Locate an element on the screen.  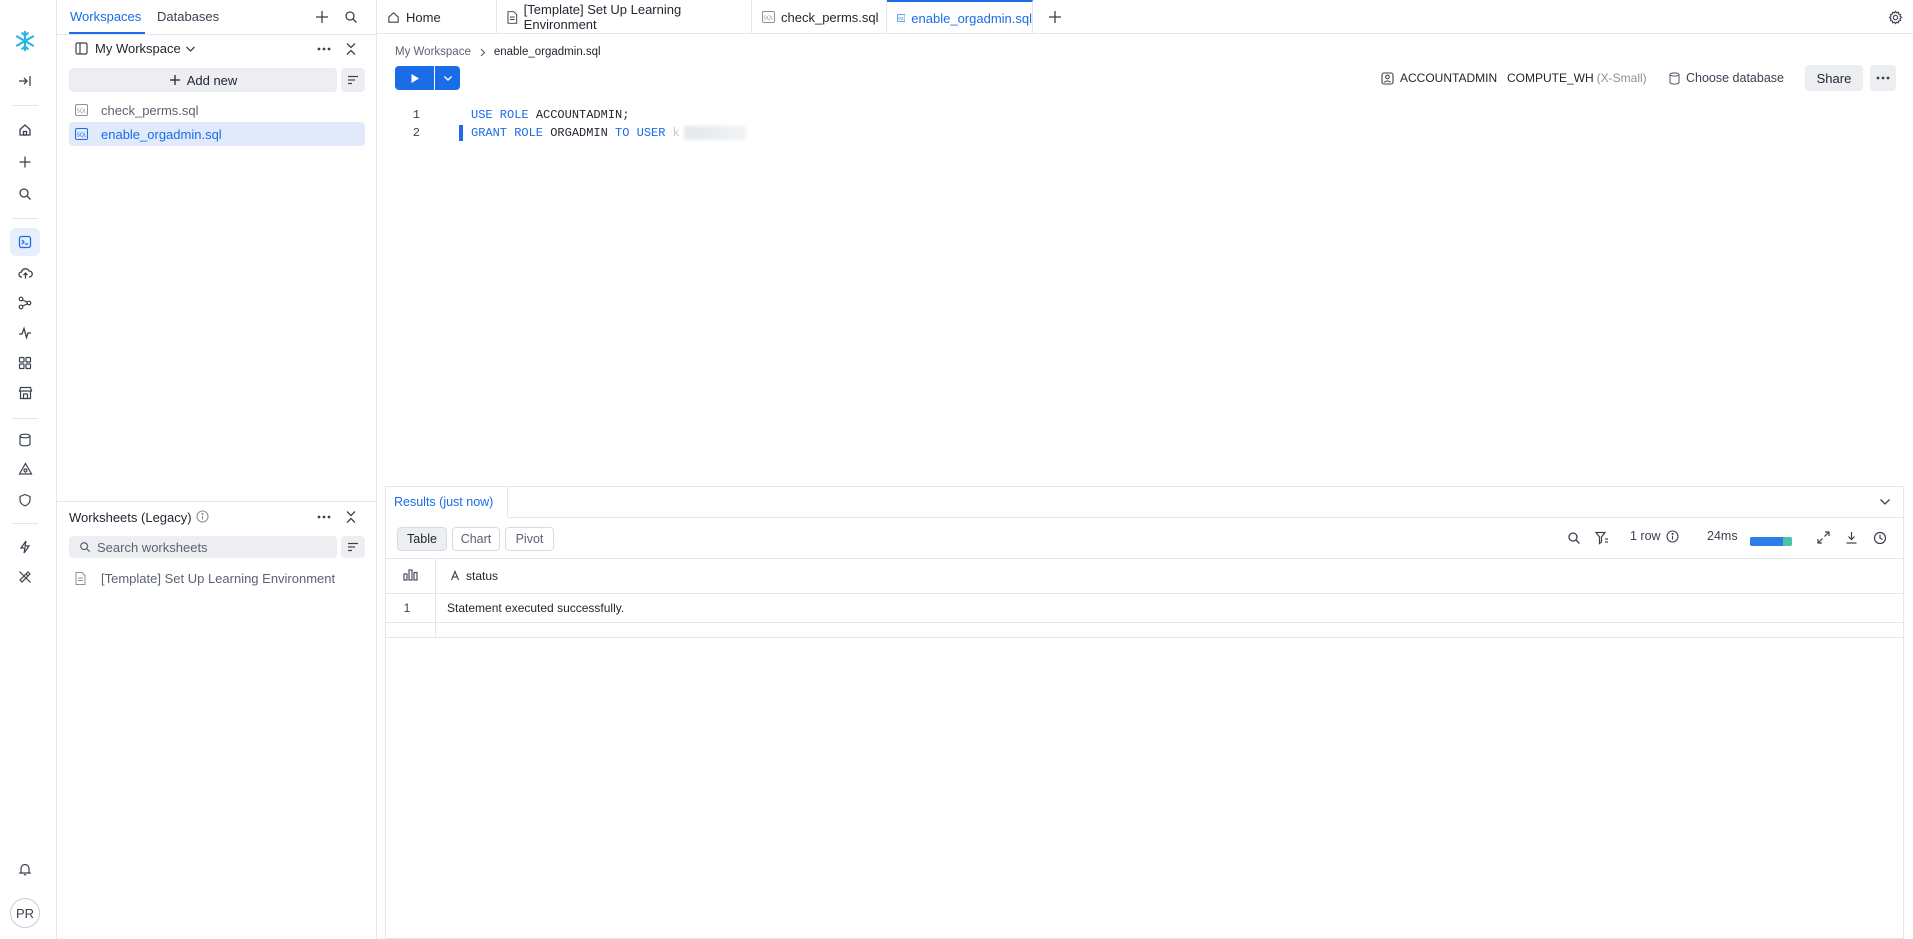
workspace-selector: My Workspace is located at coordinates (138, 48).